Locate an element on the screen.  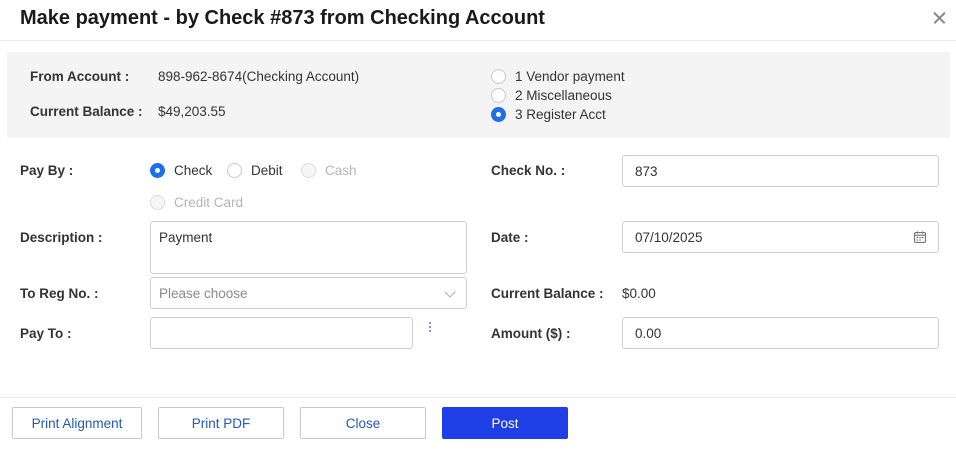
current-balance-right-label: Current Balance : is located at coordinates (547, 293).